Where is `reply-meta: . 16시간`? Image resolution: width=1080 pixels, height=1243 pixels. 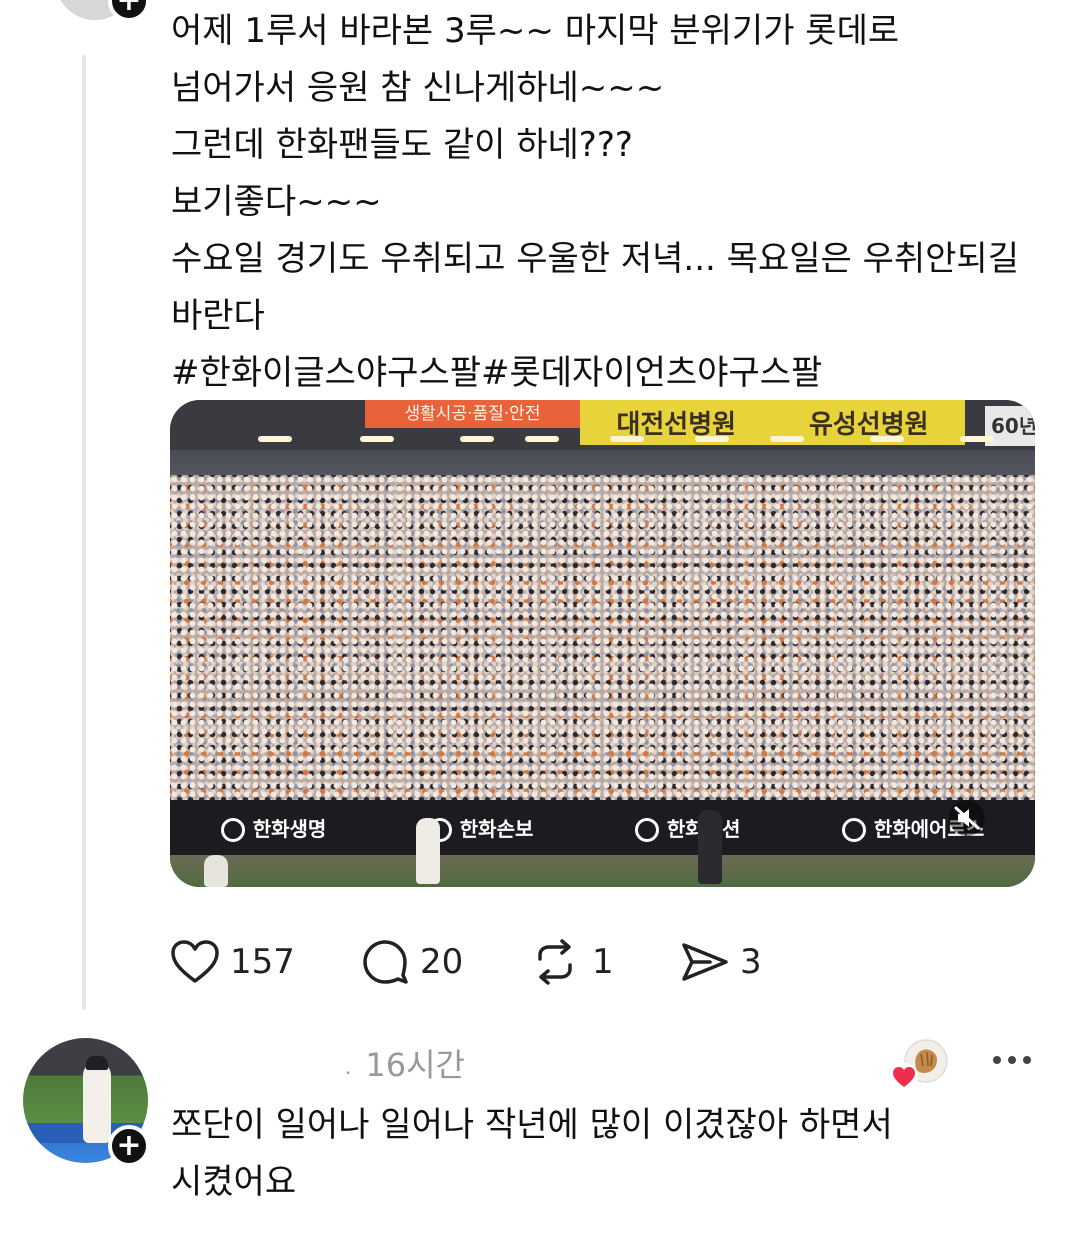 reply-meta: . 16시간 is located at coordinates (405, 1063).